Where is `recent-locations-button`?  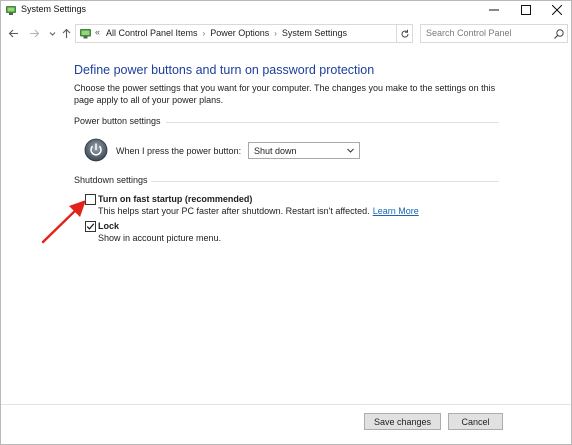
recent-locations-button is located at coordinates (52, 33).